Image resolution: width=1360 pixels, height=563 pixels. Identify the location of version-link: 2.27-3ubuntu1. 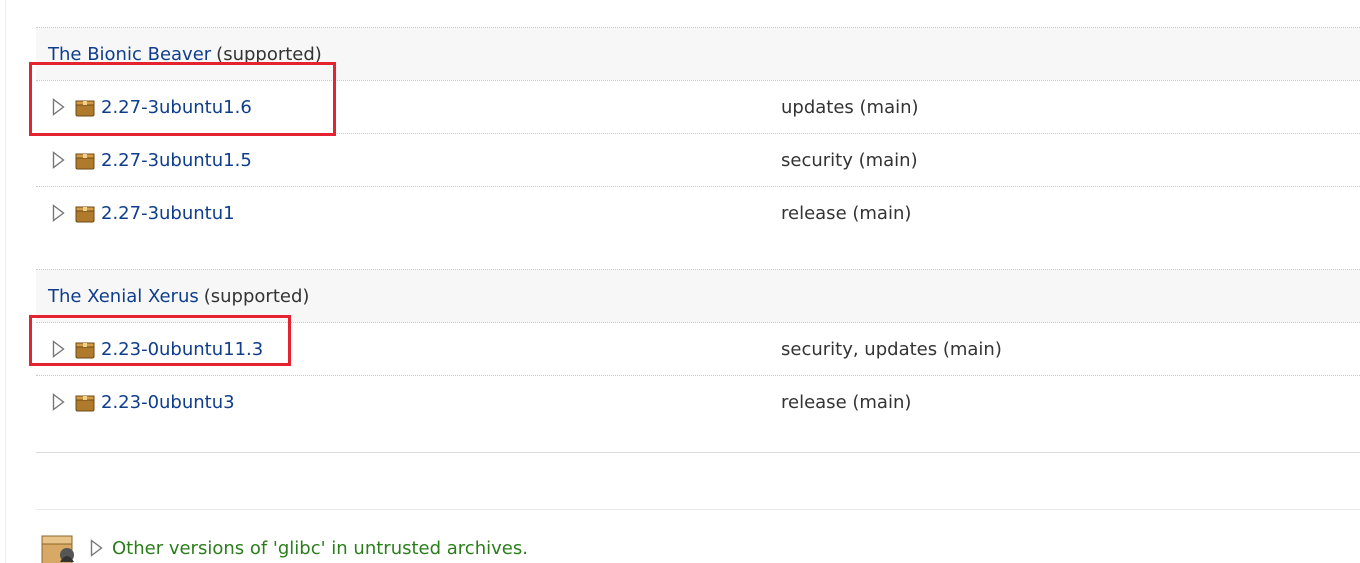
(416, 213).